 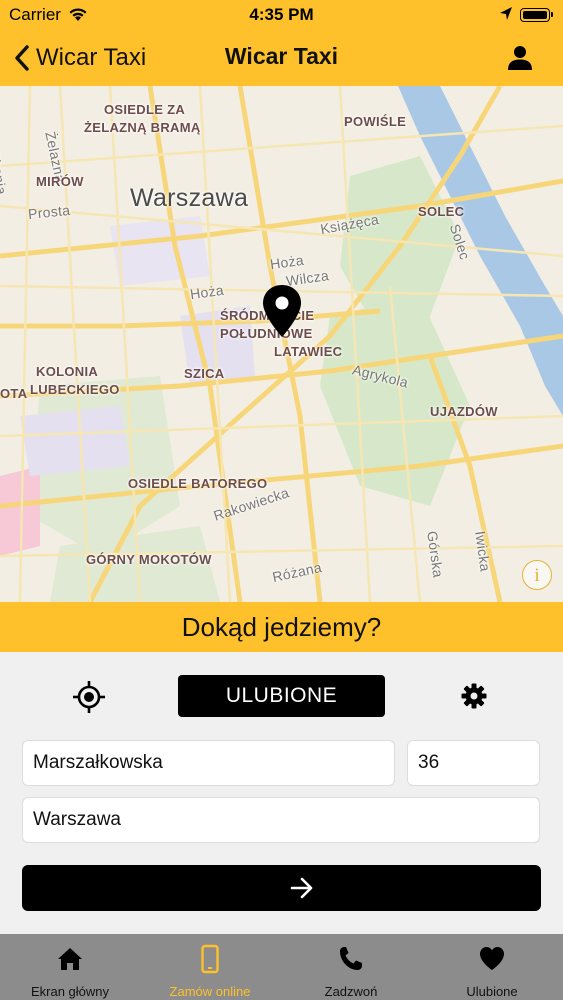 What do you see at coordinates (474, 696) in the screenshot?
I see `gear-icon` at bounding box center [474, 696].